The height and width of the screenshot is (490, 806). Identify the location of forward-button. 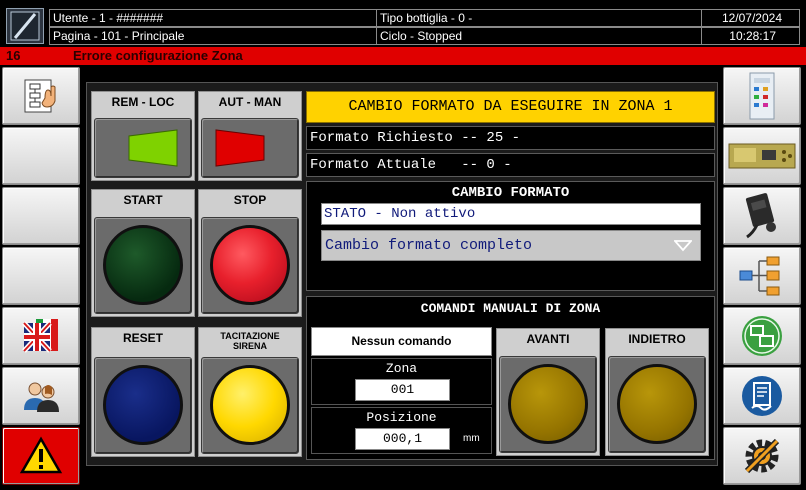
(548, 404).